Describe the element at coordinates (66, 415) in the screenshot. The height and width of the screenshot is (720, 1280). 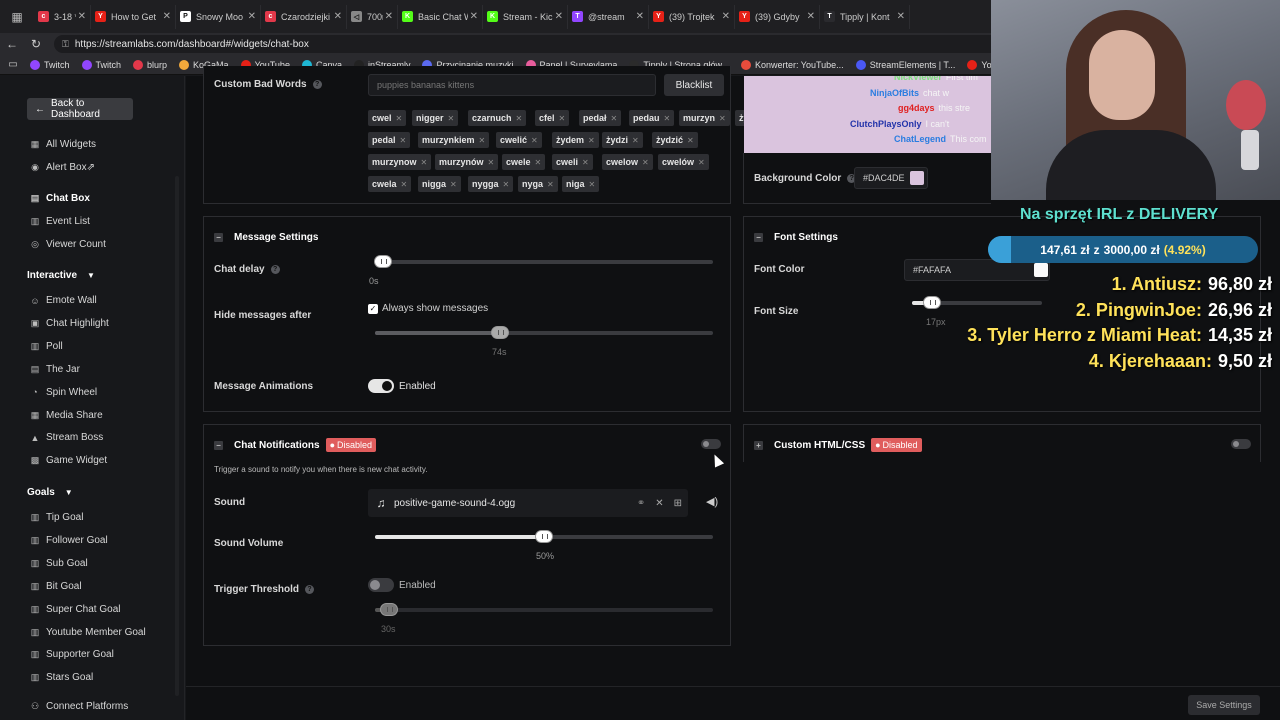
I see `sidebar-item: ▦ Media Share` at that location.